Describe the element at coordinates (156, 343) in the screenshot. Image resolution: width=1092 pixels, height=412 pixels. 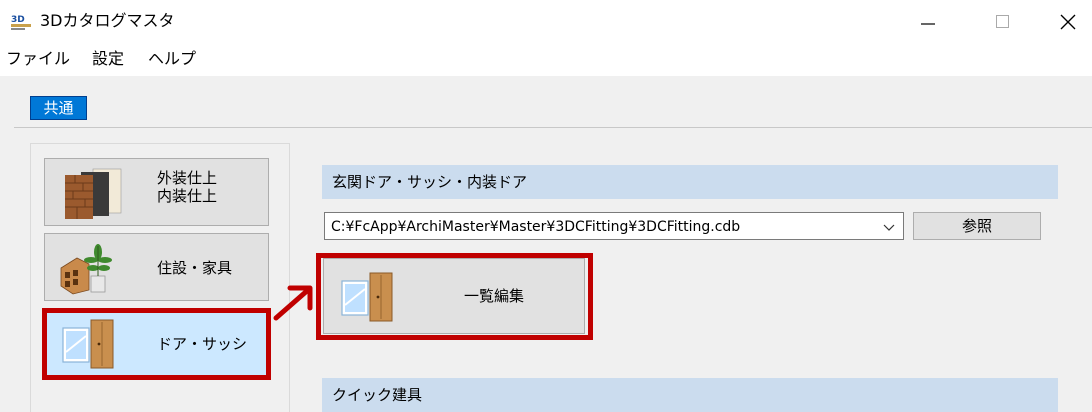
I see `category-button-door-sash: ドア・サッシ` at that location.